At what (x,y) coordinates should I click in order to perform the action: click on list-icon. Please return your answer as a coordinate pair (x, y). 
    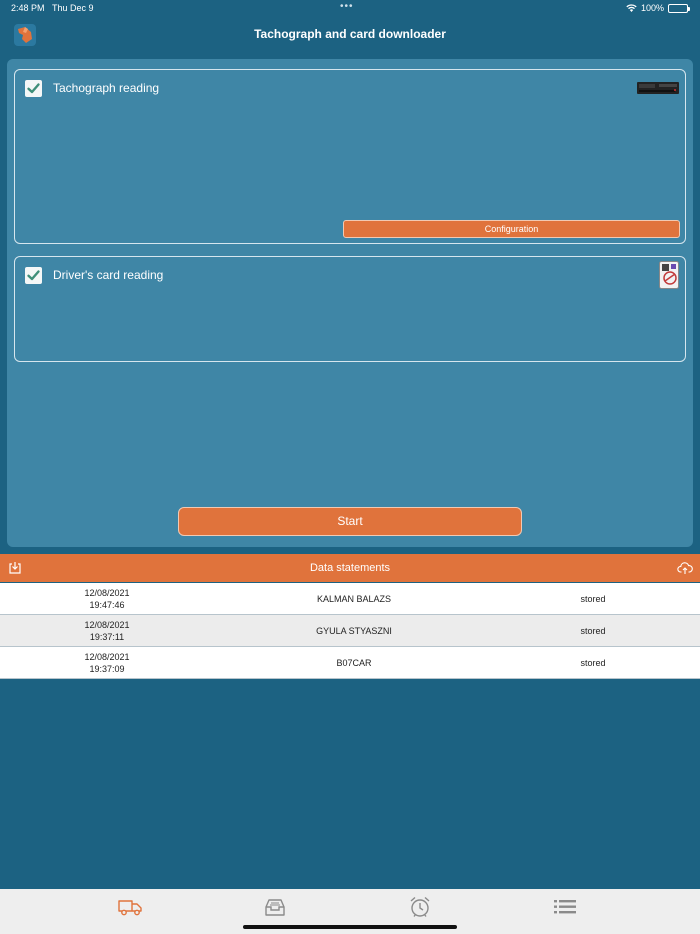
    Looking at the image, I should click on (565, 907).